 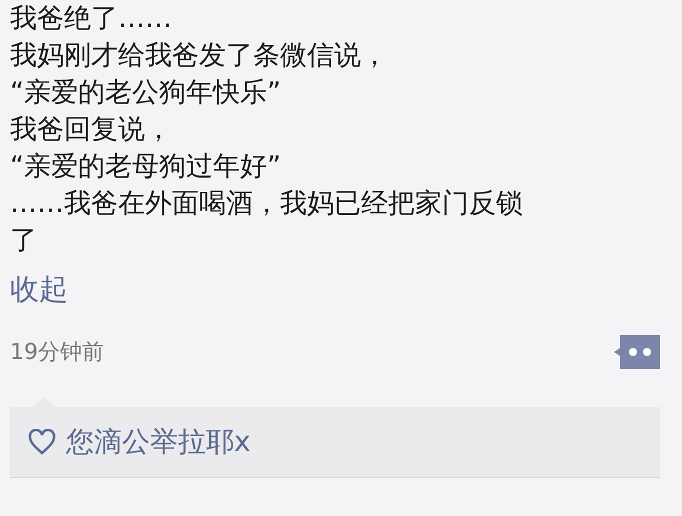 What do you see at coordinates (199, 56) in the screenshot?
I see `post-text-line: 我妈刚才给我爸发了条微信说，` at bounding box center [199, 56].